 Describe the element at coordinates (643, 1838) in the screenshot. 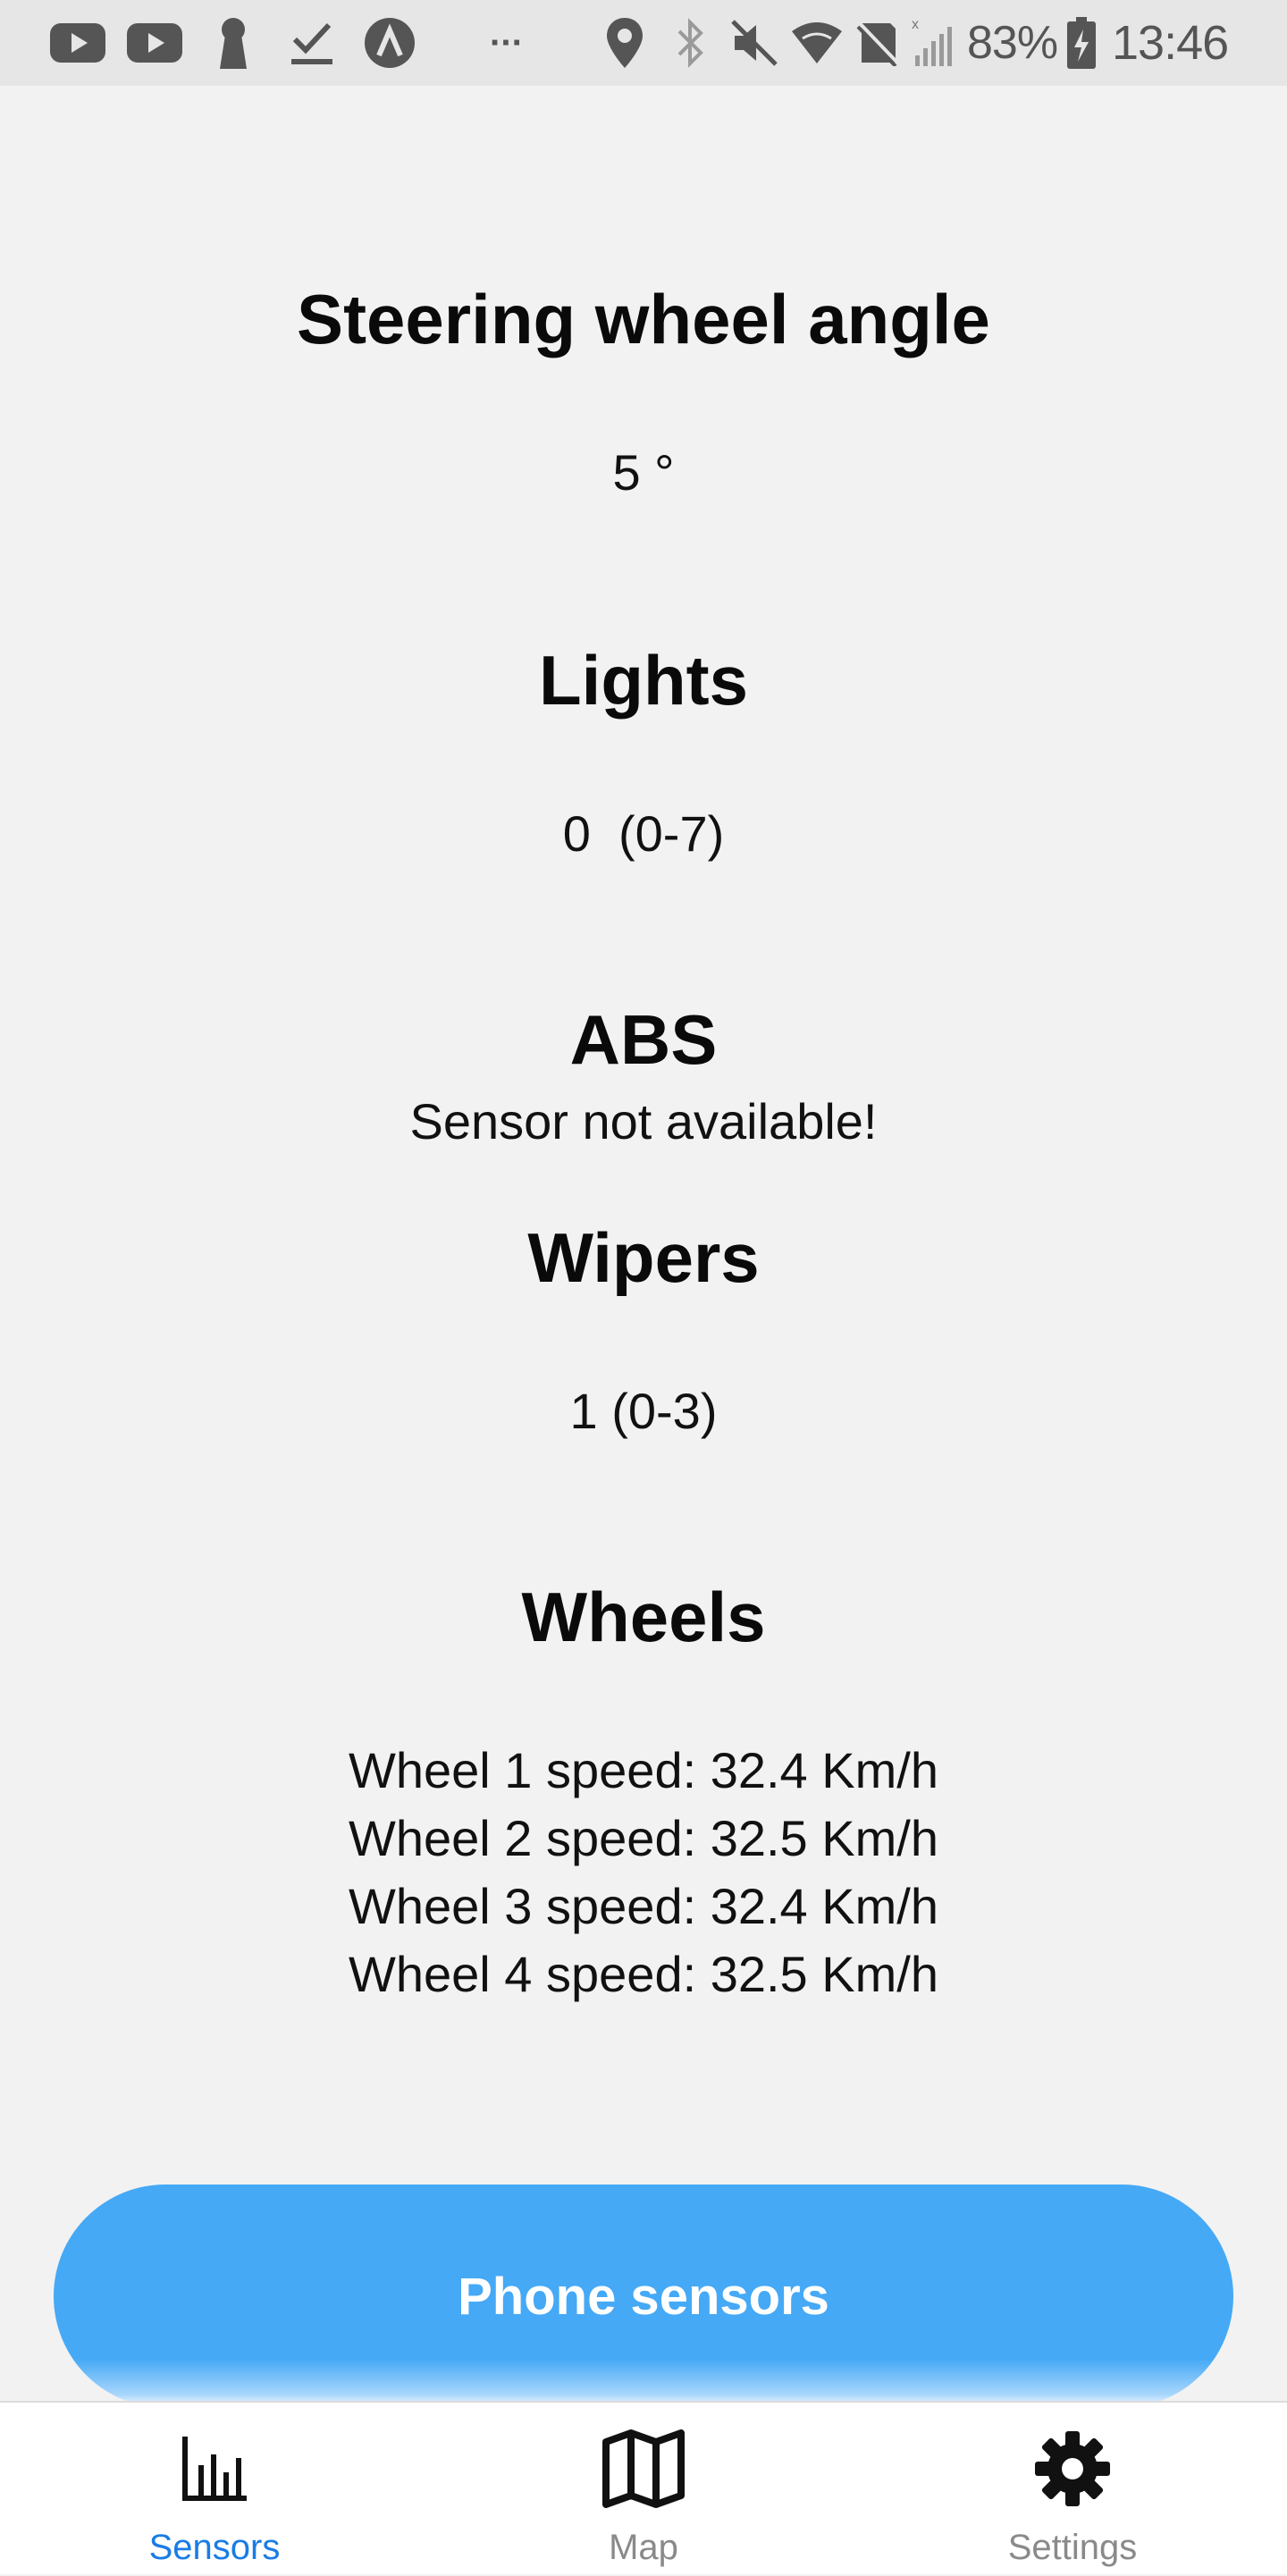

I see `wheel-speed-line: Wheel 2 speed: 32.5 Km/h` at that location.